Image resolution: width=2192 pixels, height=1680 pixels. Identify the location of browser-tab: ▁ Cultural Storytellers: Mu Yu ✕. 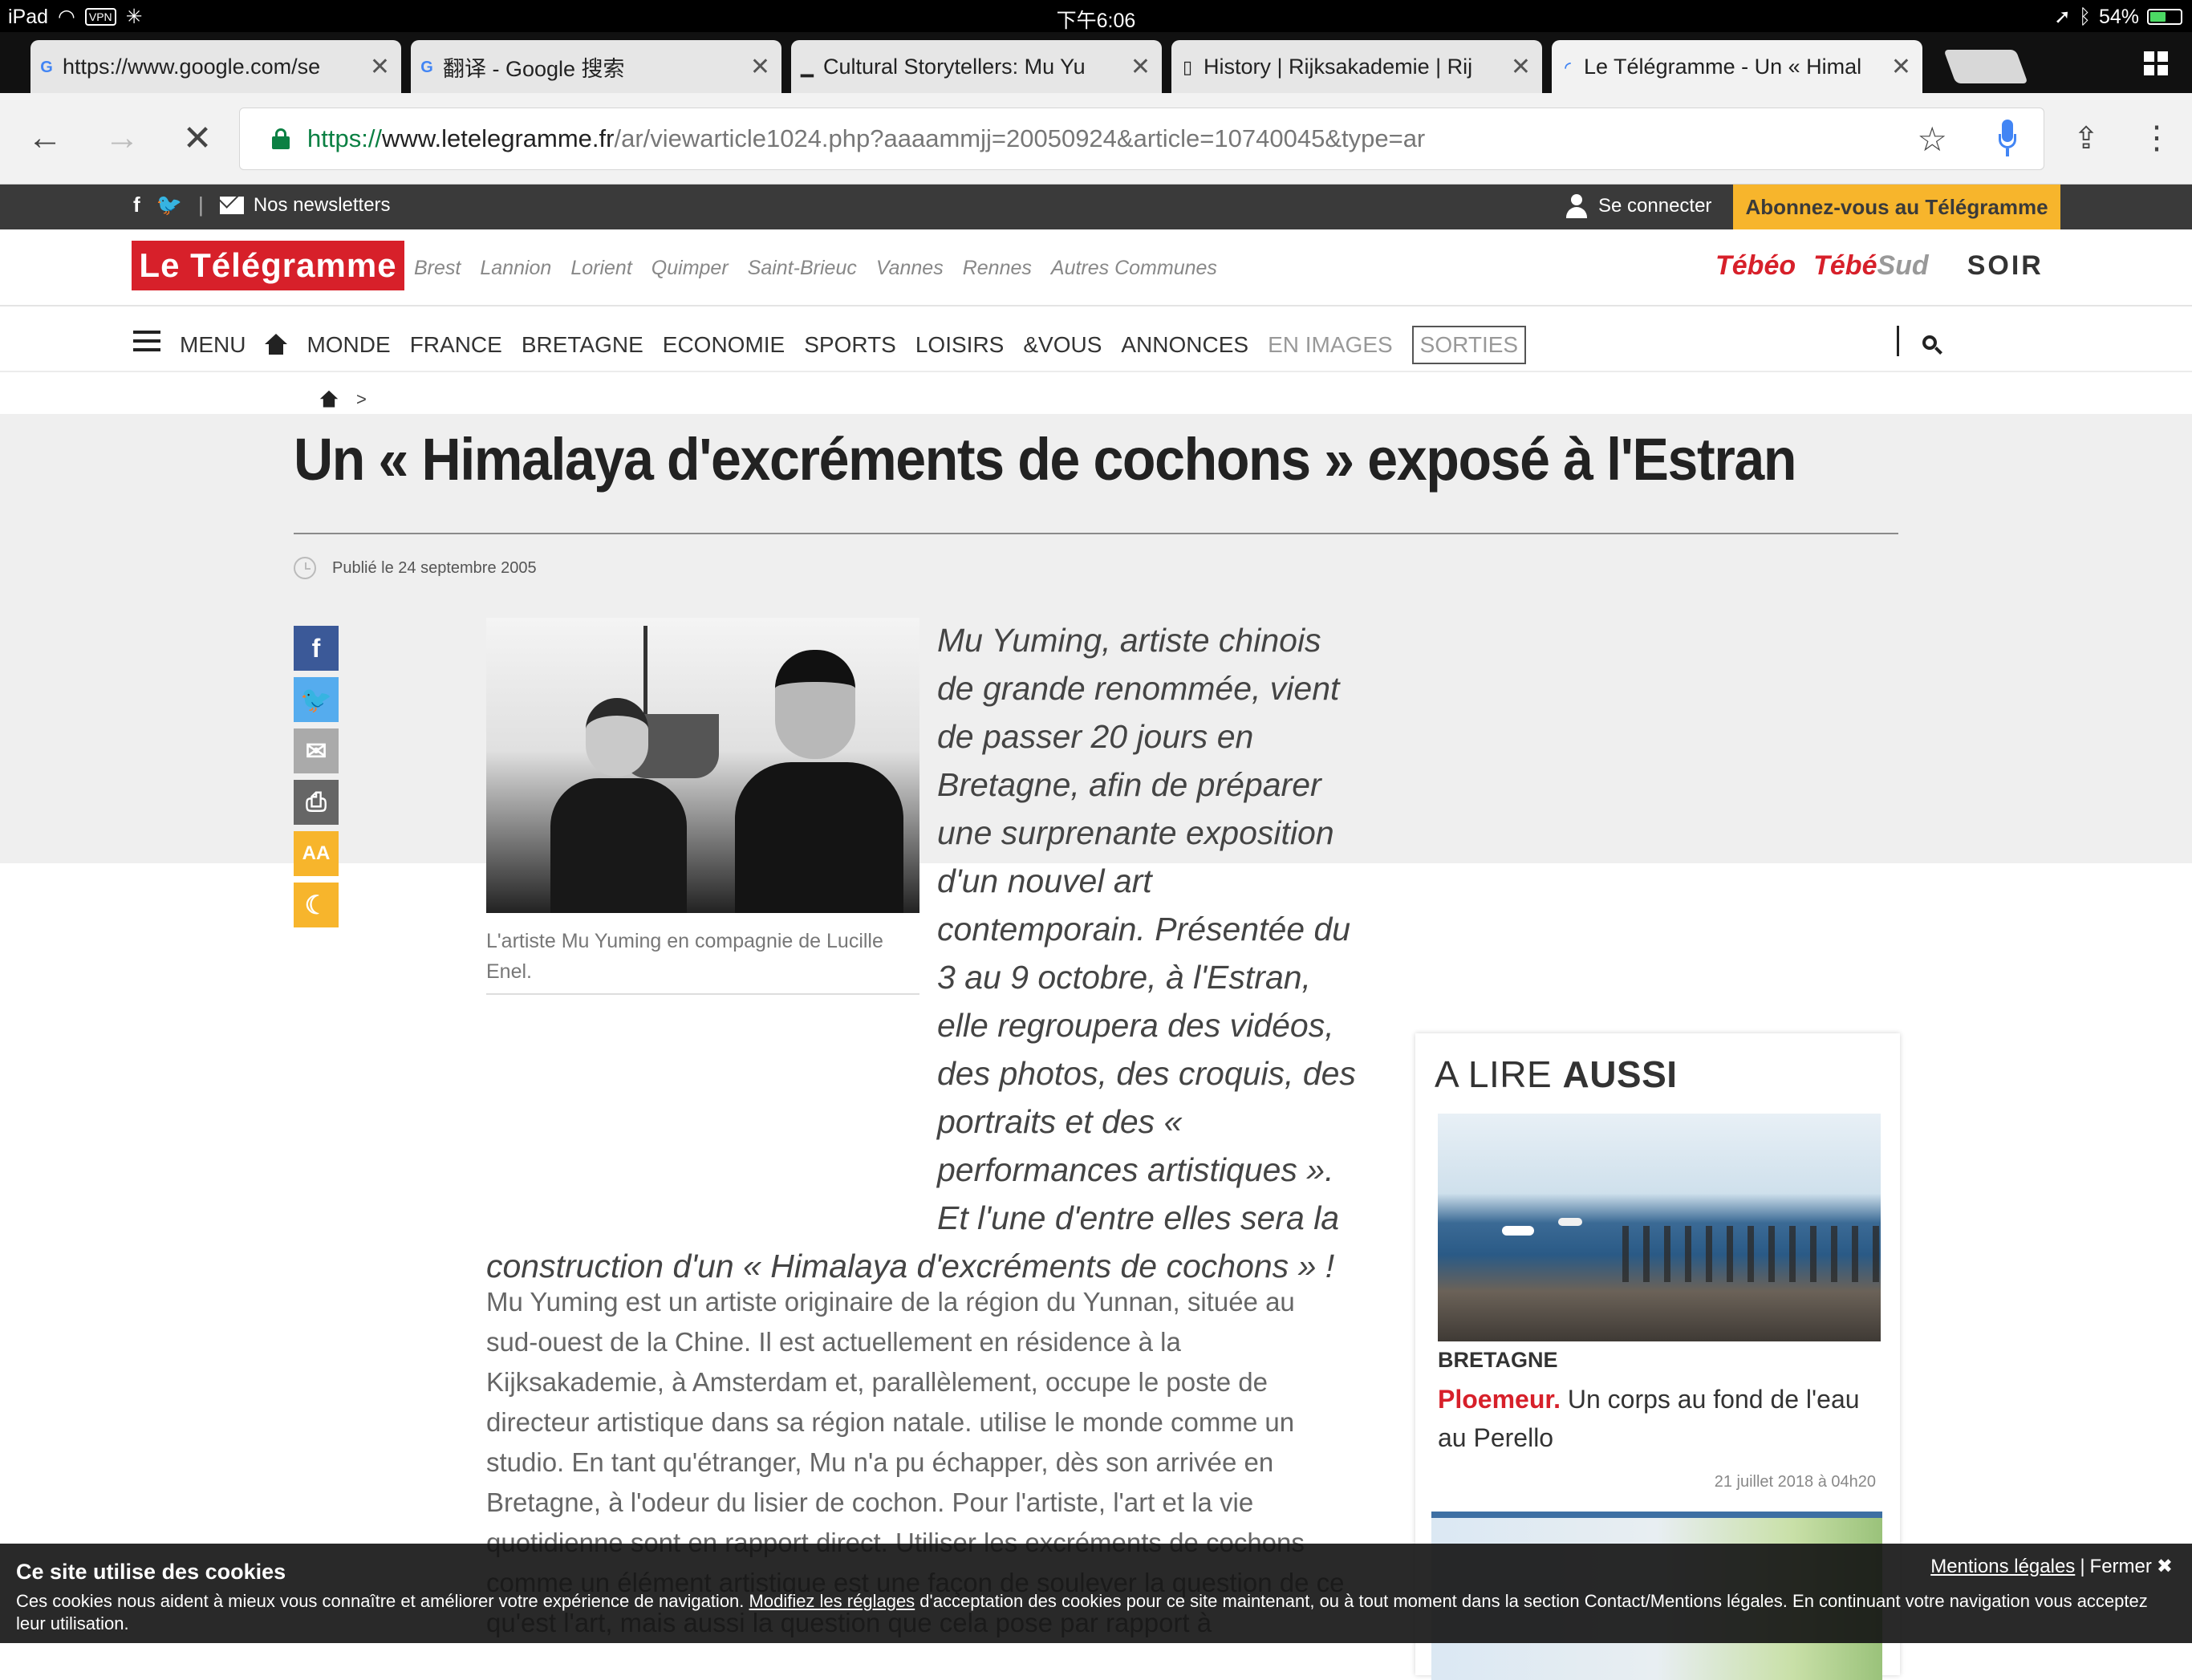
(977, 66).